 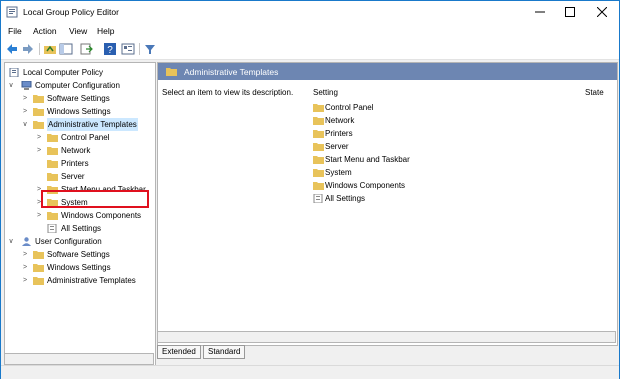 I want to click on properties-button, so click(x=128, y=49).